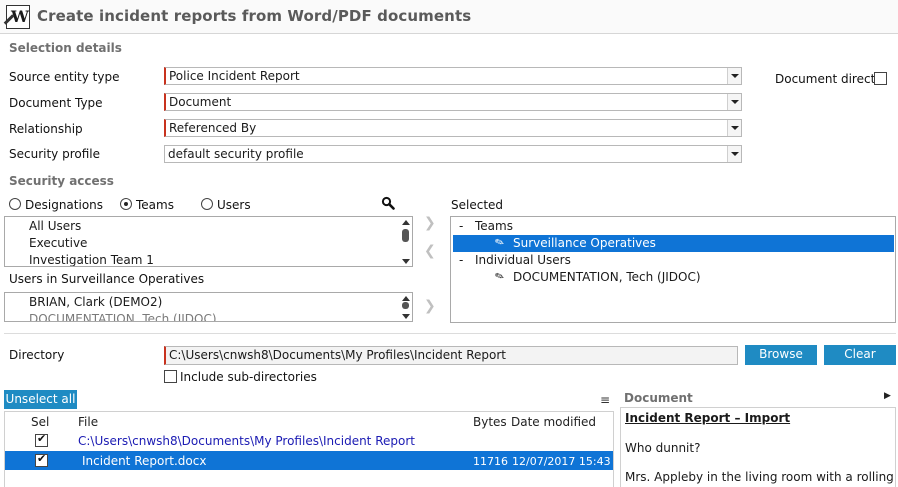 The height and width of the screenshot is (487, 898). What do you see at coordinates (213, 128) in the screenshot?
I see `relationship-value: Referenced By` at bounding box center [213, 128].